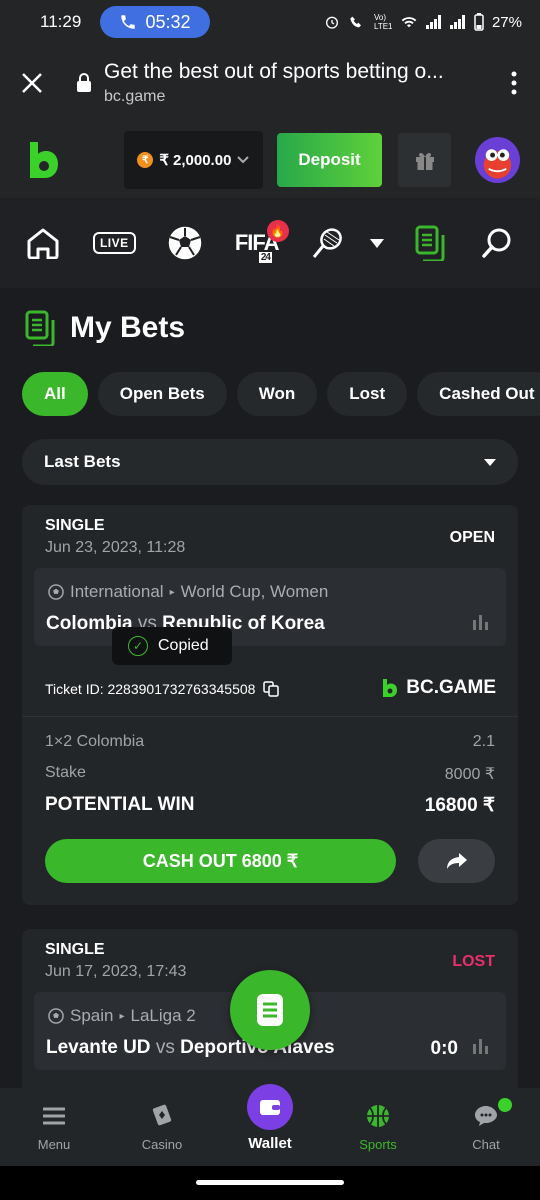 This screenshot has height=1200, width=540. What do you see at coordinates (390, 688) in the screenshot?
I see `bc-logo-icon` at bounding box center [390, 688].